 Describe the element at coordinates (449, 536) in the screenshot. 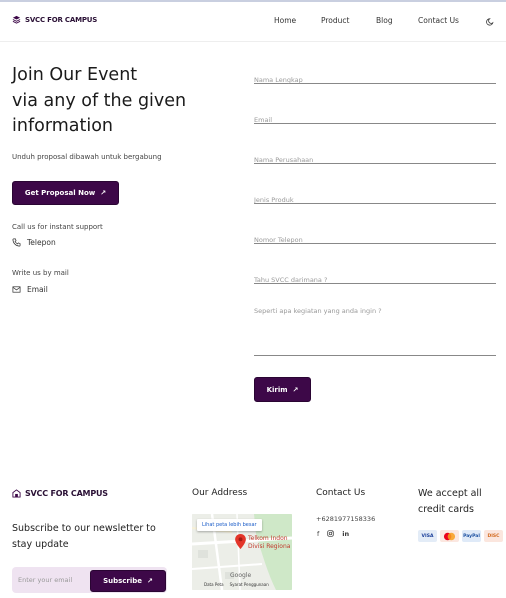

I see `mastercard-icon` at that location.